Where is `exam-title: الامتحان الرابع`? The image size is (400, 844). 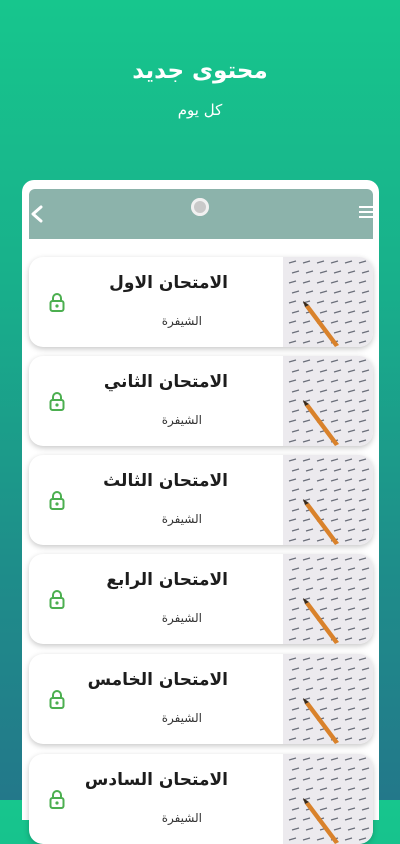
exam-title: الامتحان الرابع is located at coordinates (167, 580).